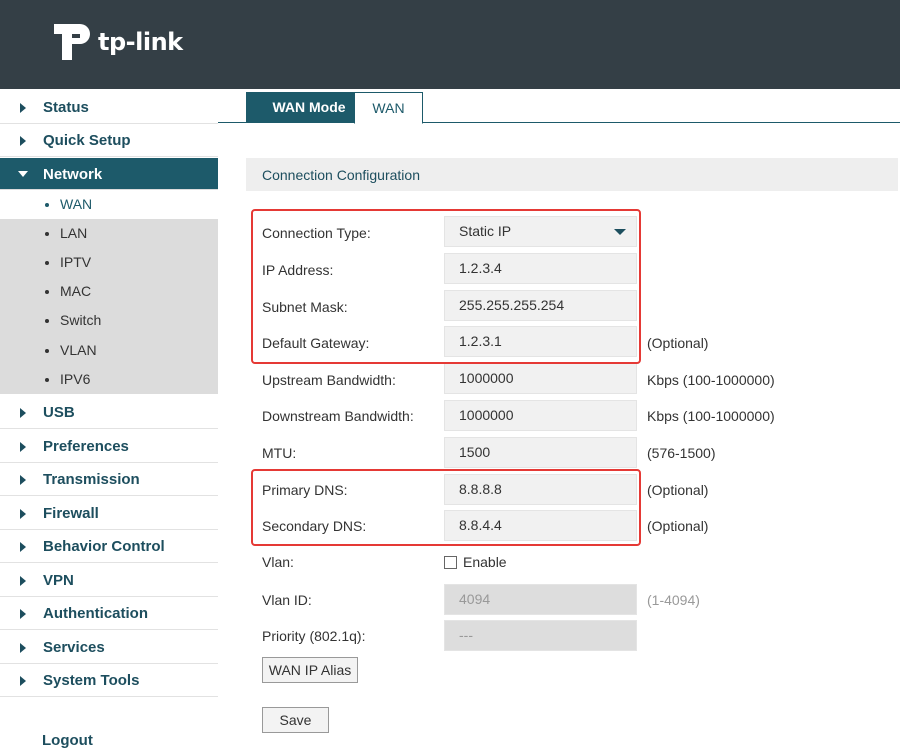 Image resolution: width=900 pixels, height=756 pixels. Describe the element at coordinates (540, 415) in the screenshot. I see `downstream-bandwidth-input: 1000000` at that location.